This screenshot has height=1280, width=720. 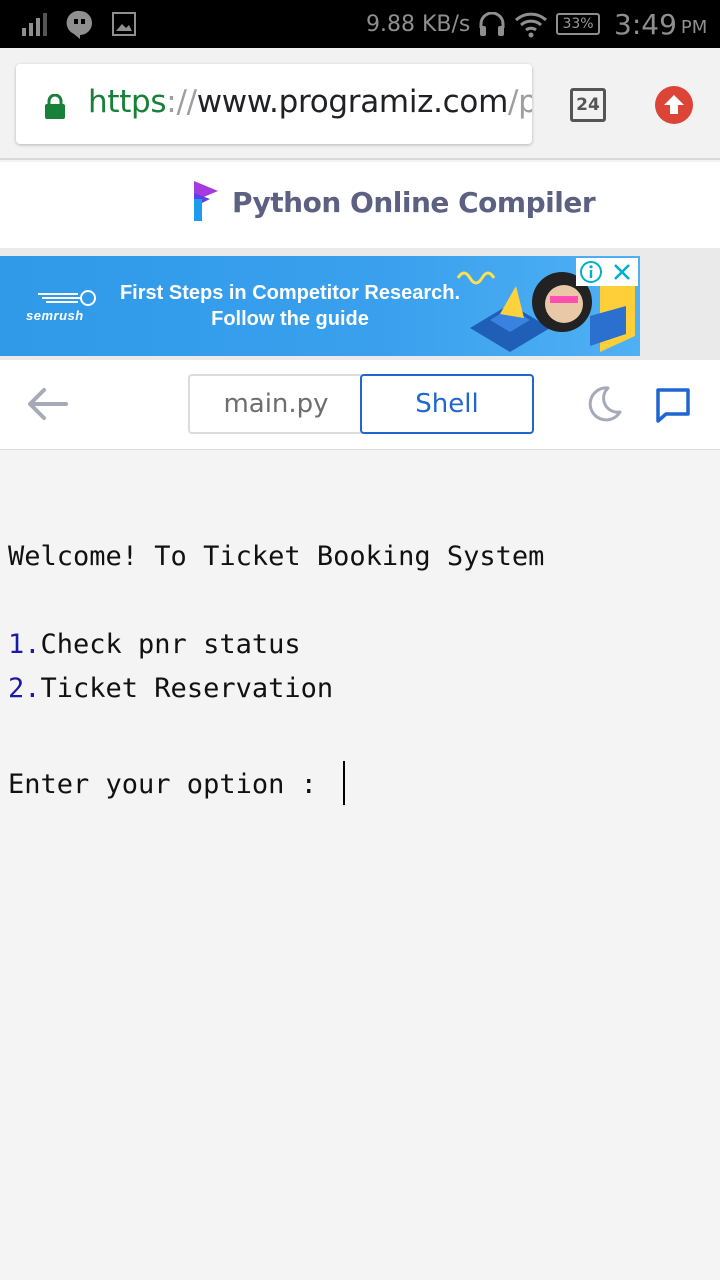 I want to click on arrow-up-icon, so click(x=674, y=104).